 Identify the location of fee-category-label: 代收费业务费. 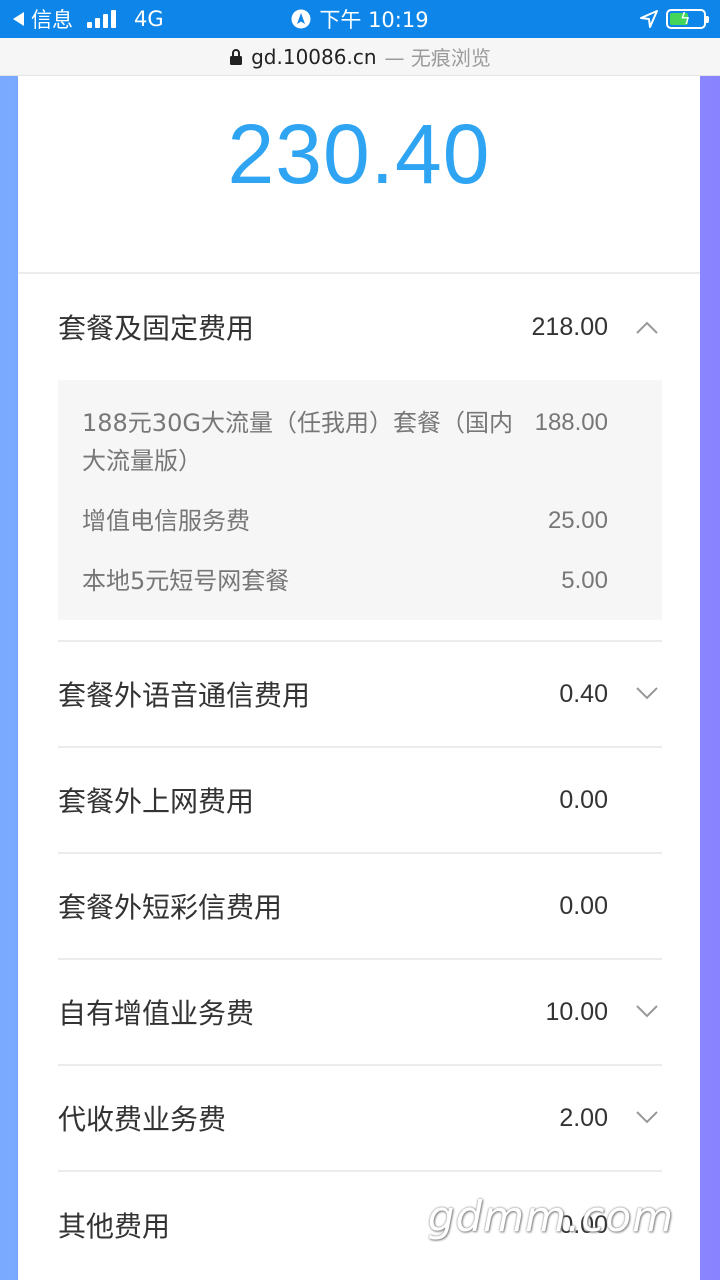
(142, 1119).